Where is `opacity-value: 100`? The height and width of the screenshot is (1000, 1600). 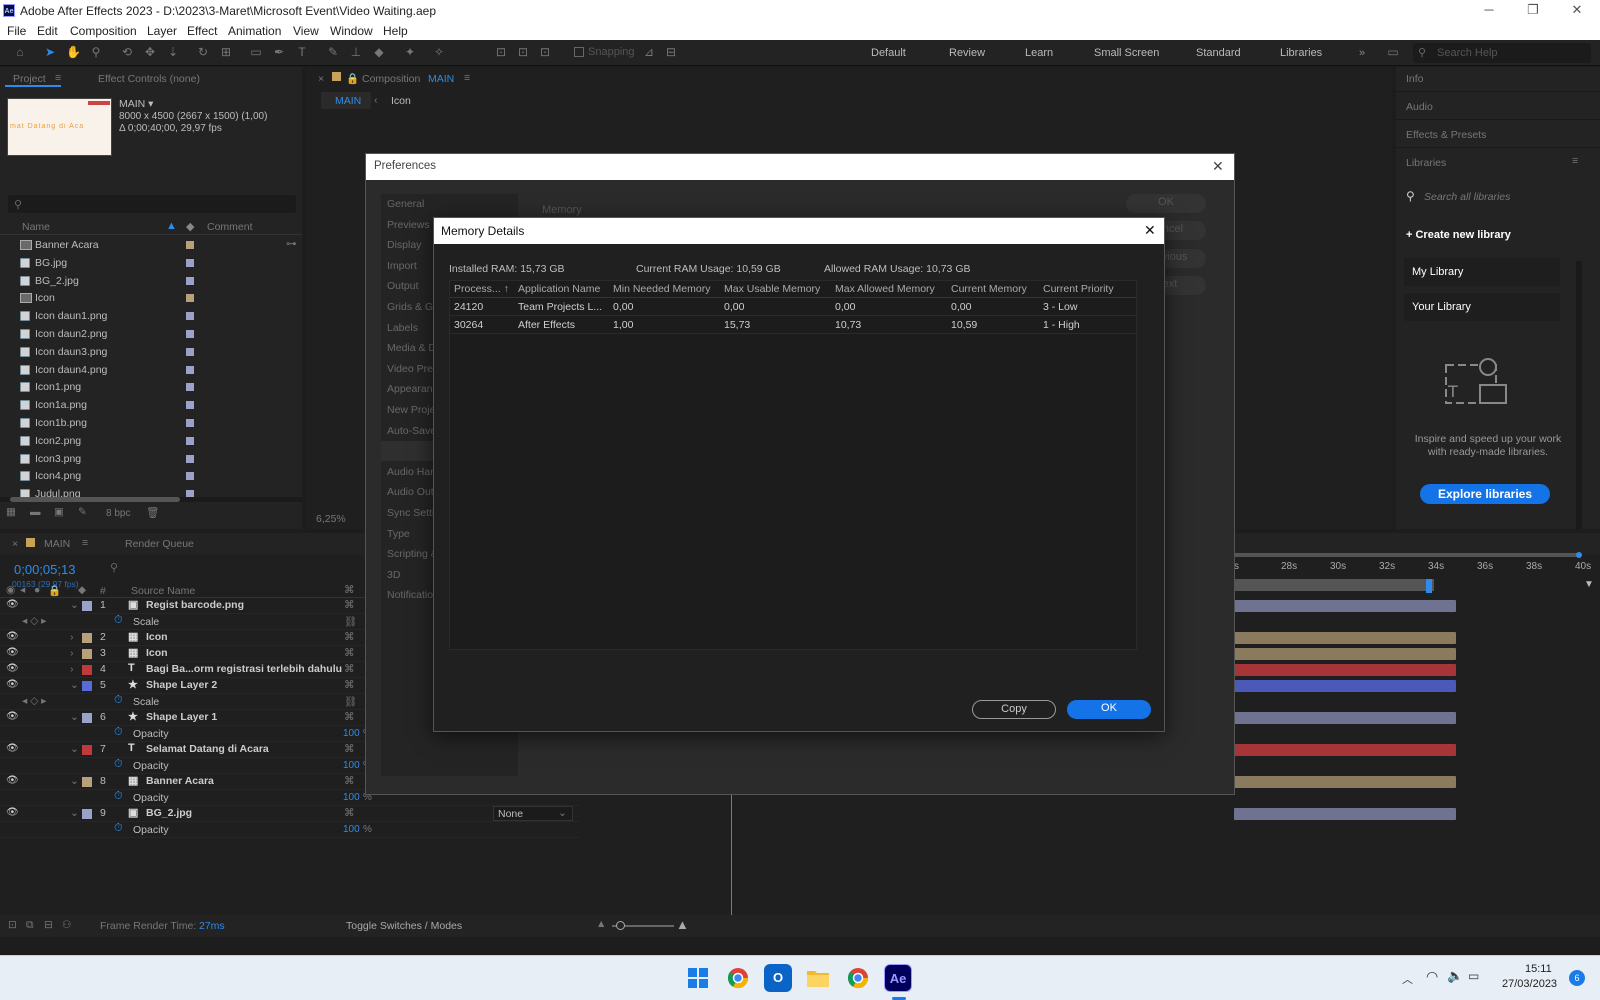
opacity-value: 100 is located at coordinates (351, 733).